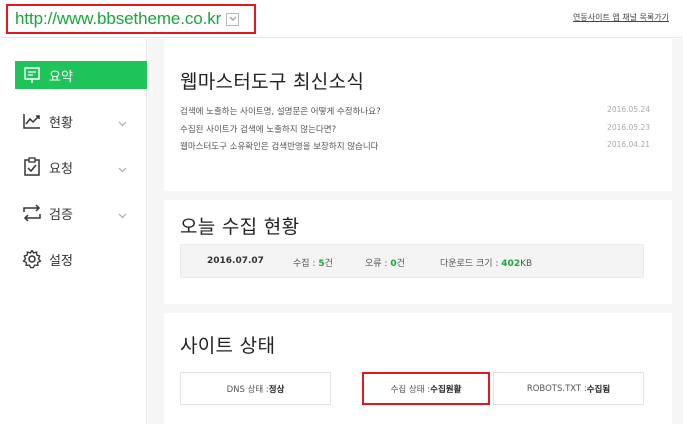 The height and width of the screenshot is (424, 683). I want to click on site-status-title: 사이트 상태, so click(228, 346).